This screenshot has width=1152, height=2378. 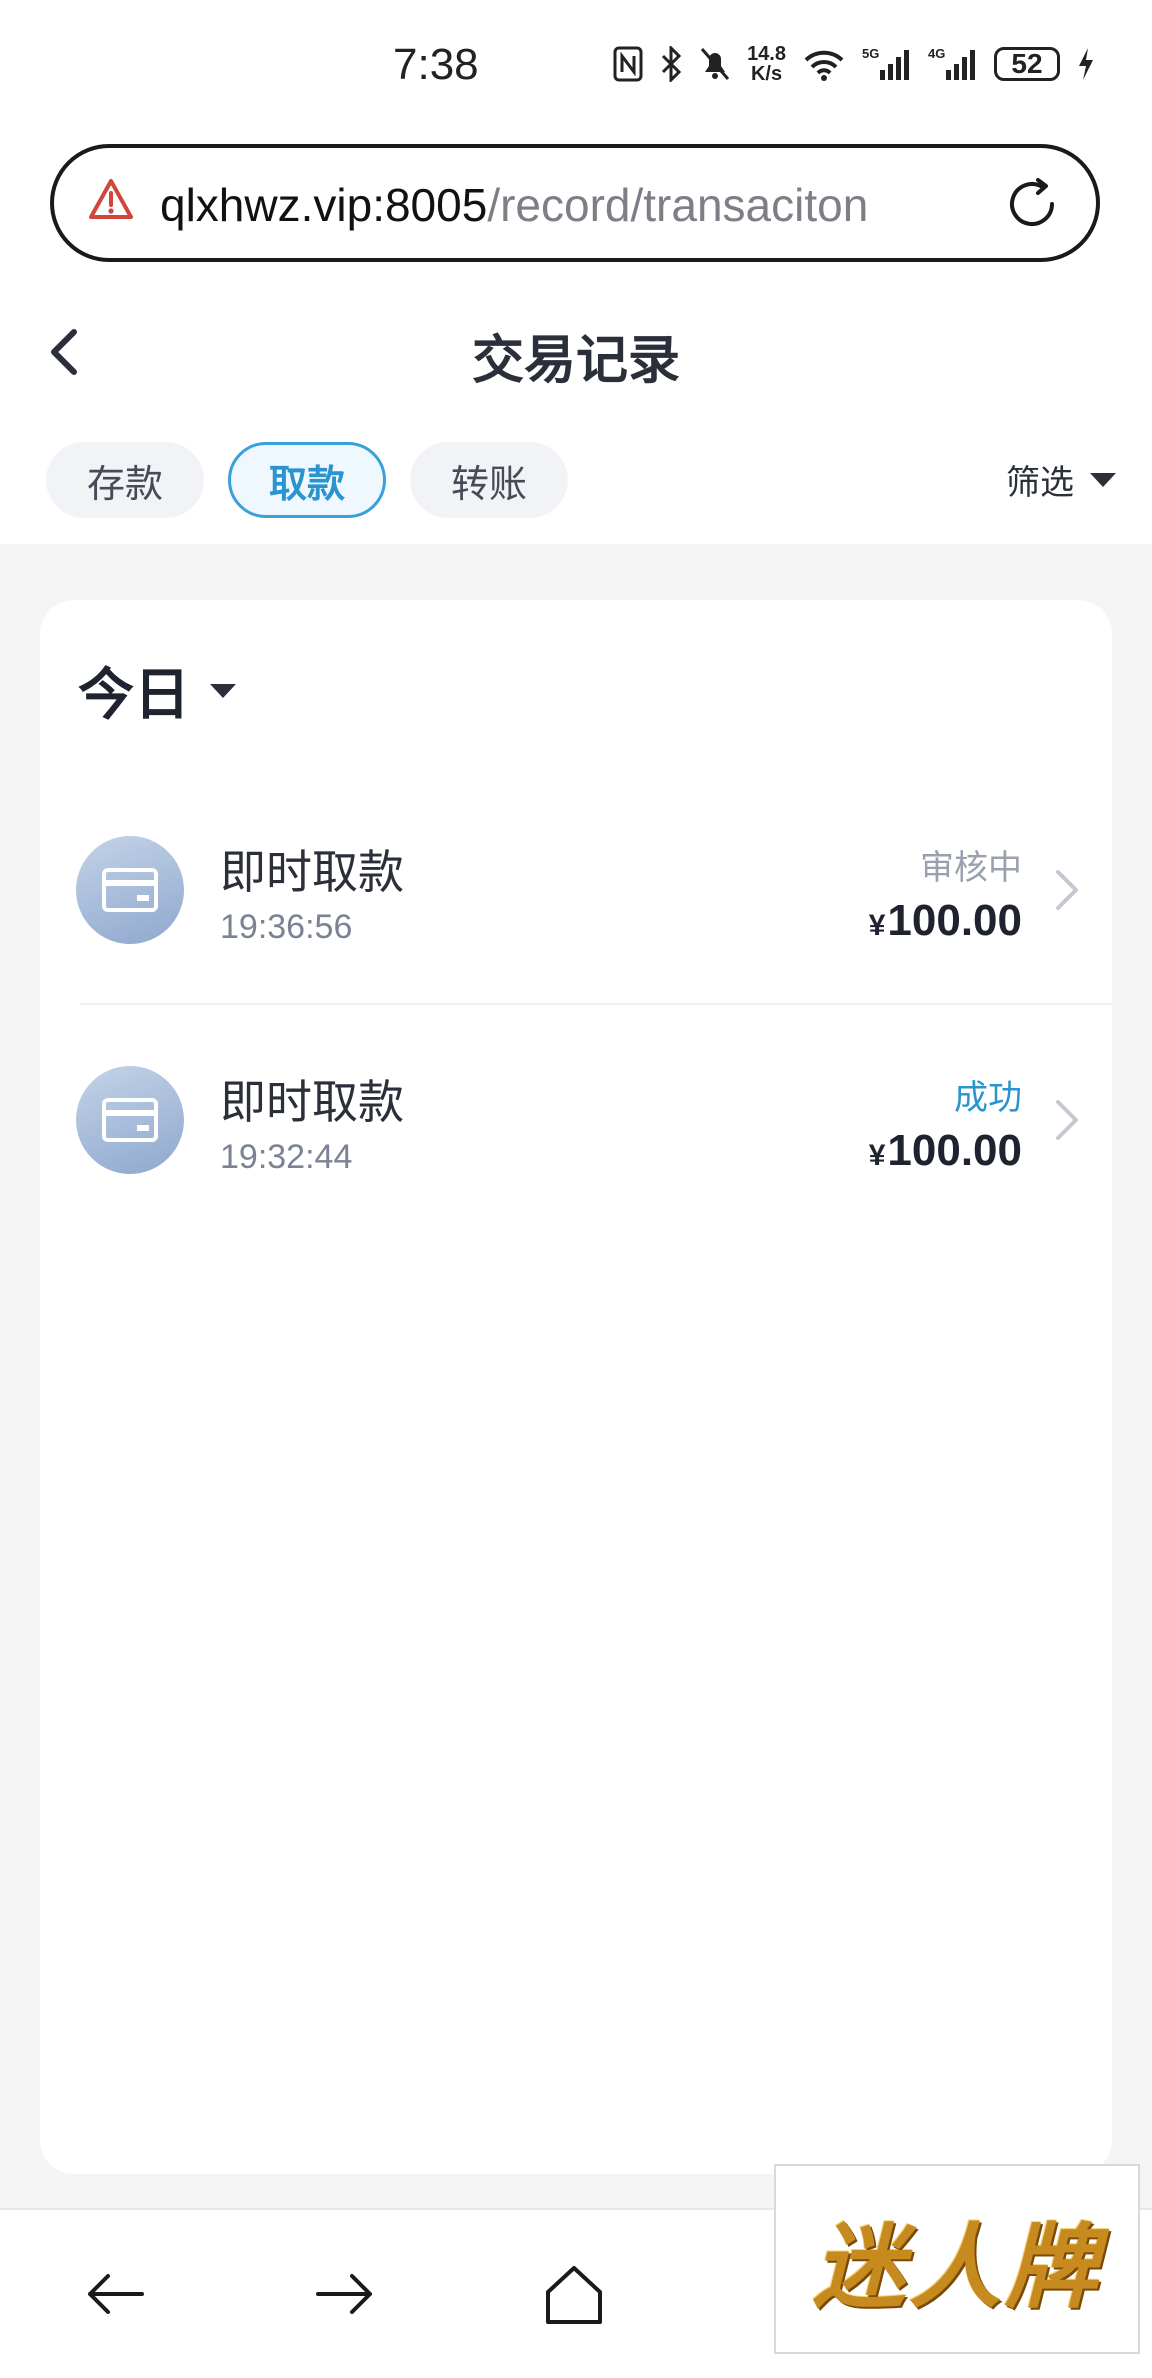 What do you see at coordinates (344, 2294) in the screenshot?
I see `forward-arrow-icon` at bounding box center [344, 2294].